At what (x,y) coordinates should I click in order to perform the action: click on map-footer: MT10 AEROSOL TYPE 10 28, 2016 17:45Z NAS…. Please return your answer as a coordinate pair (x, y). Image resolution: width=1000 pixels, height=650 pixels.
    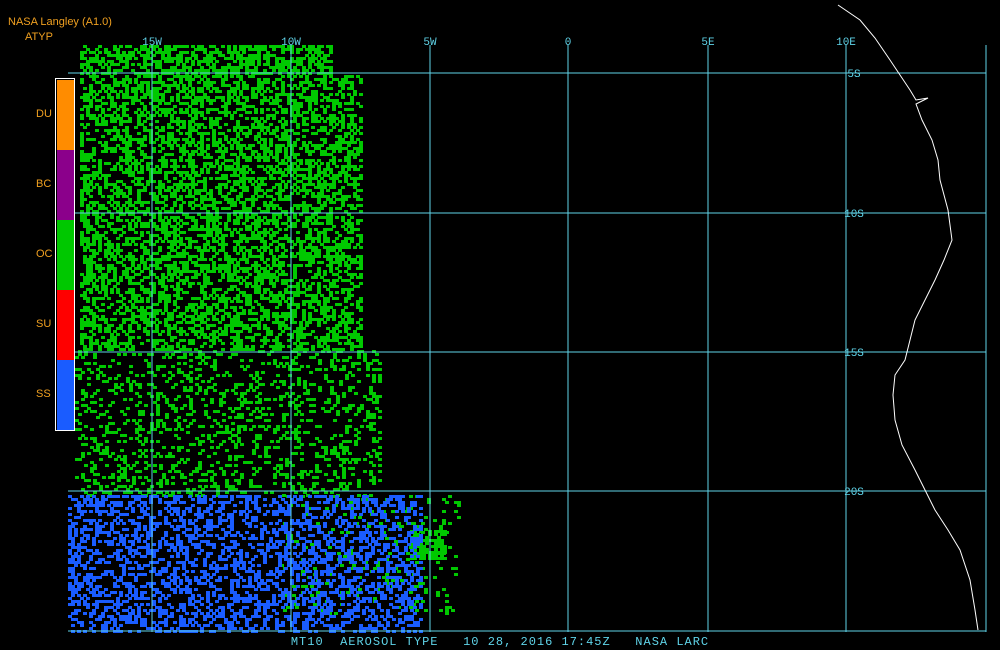
    Looking at the image, I should click on (500, 642).